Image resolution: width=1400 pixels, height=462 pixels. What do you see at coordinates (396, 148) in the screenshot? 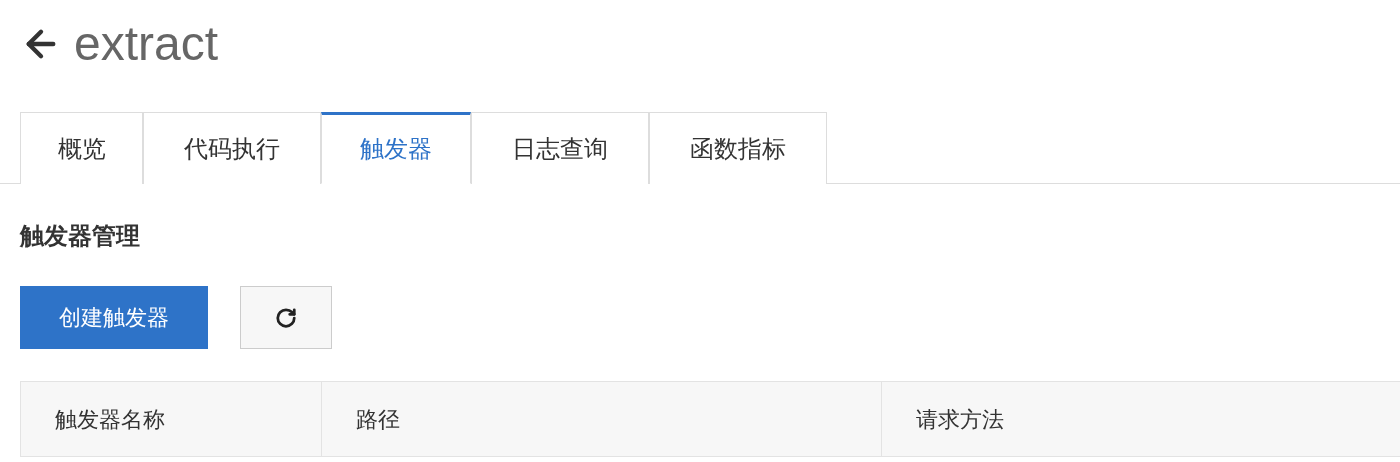
I see `tab: 触发器` at bounding box center [396, 148].